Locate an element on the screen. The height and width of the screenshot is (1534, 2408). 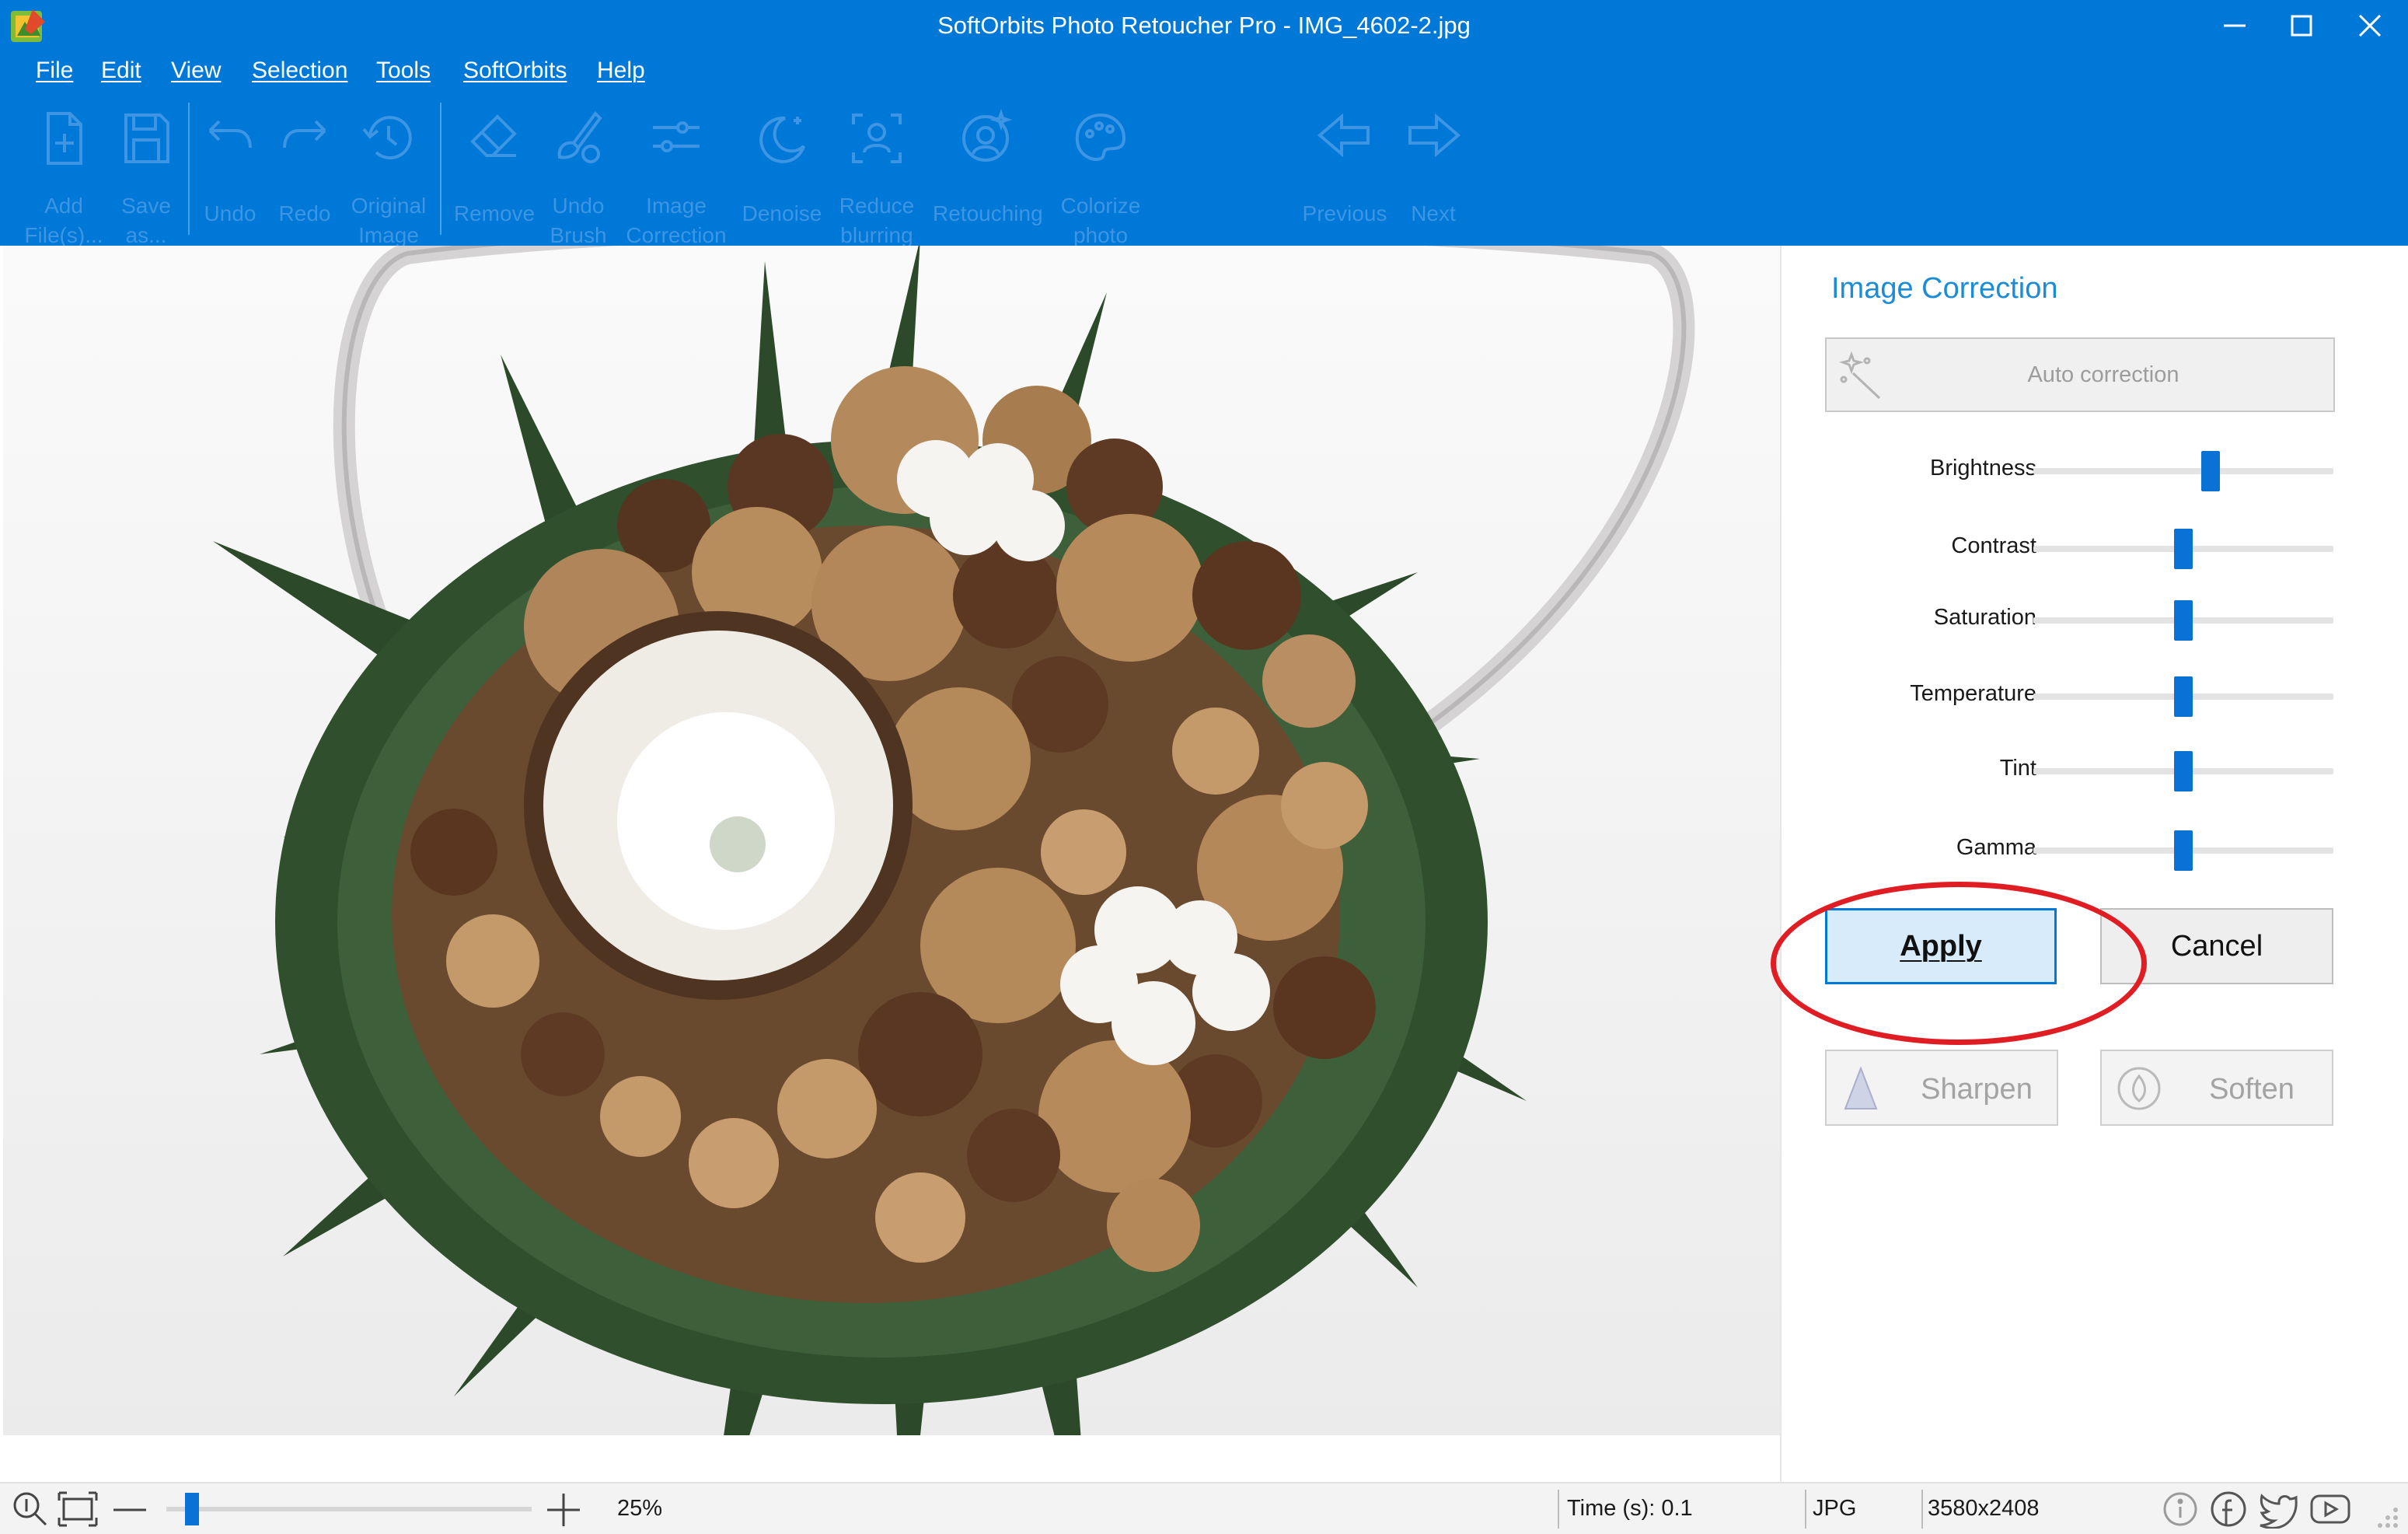
minimize-icon is located at coordinates (2235, 26).